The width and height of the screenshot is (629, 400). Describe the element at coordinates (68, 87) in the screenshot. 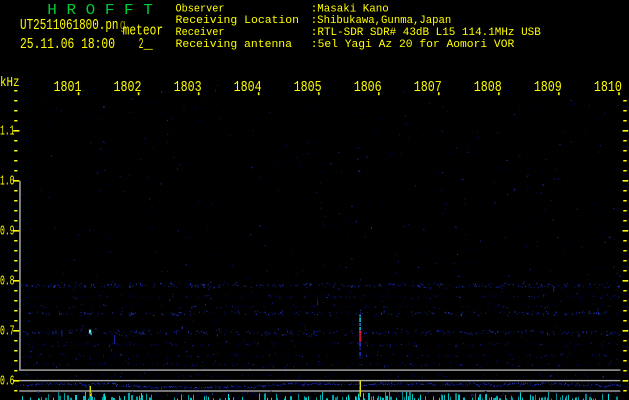

I see `svg-text: 1801` at that location.